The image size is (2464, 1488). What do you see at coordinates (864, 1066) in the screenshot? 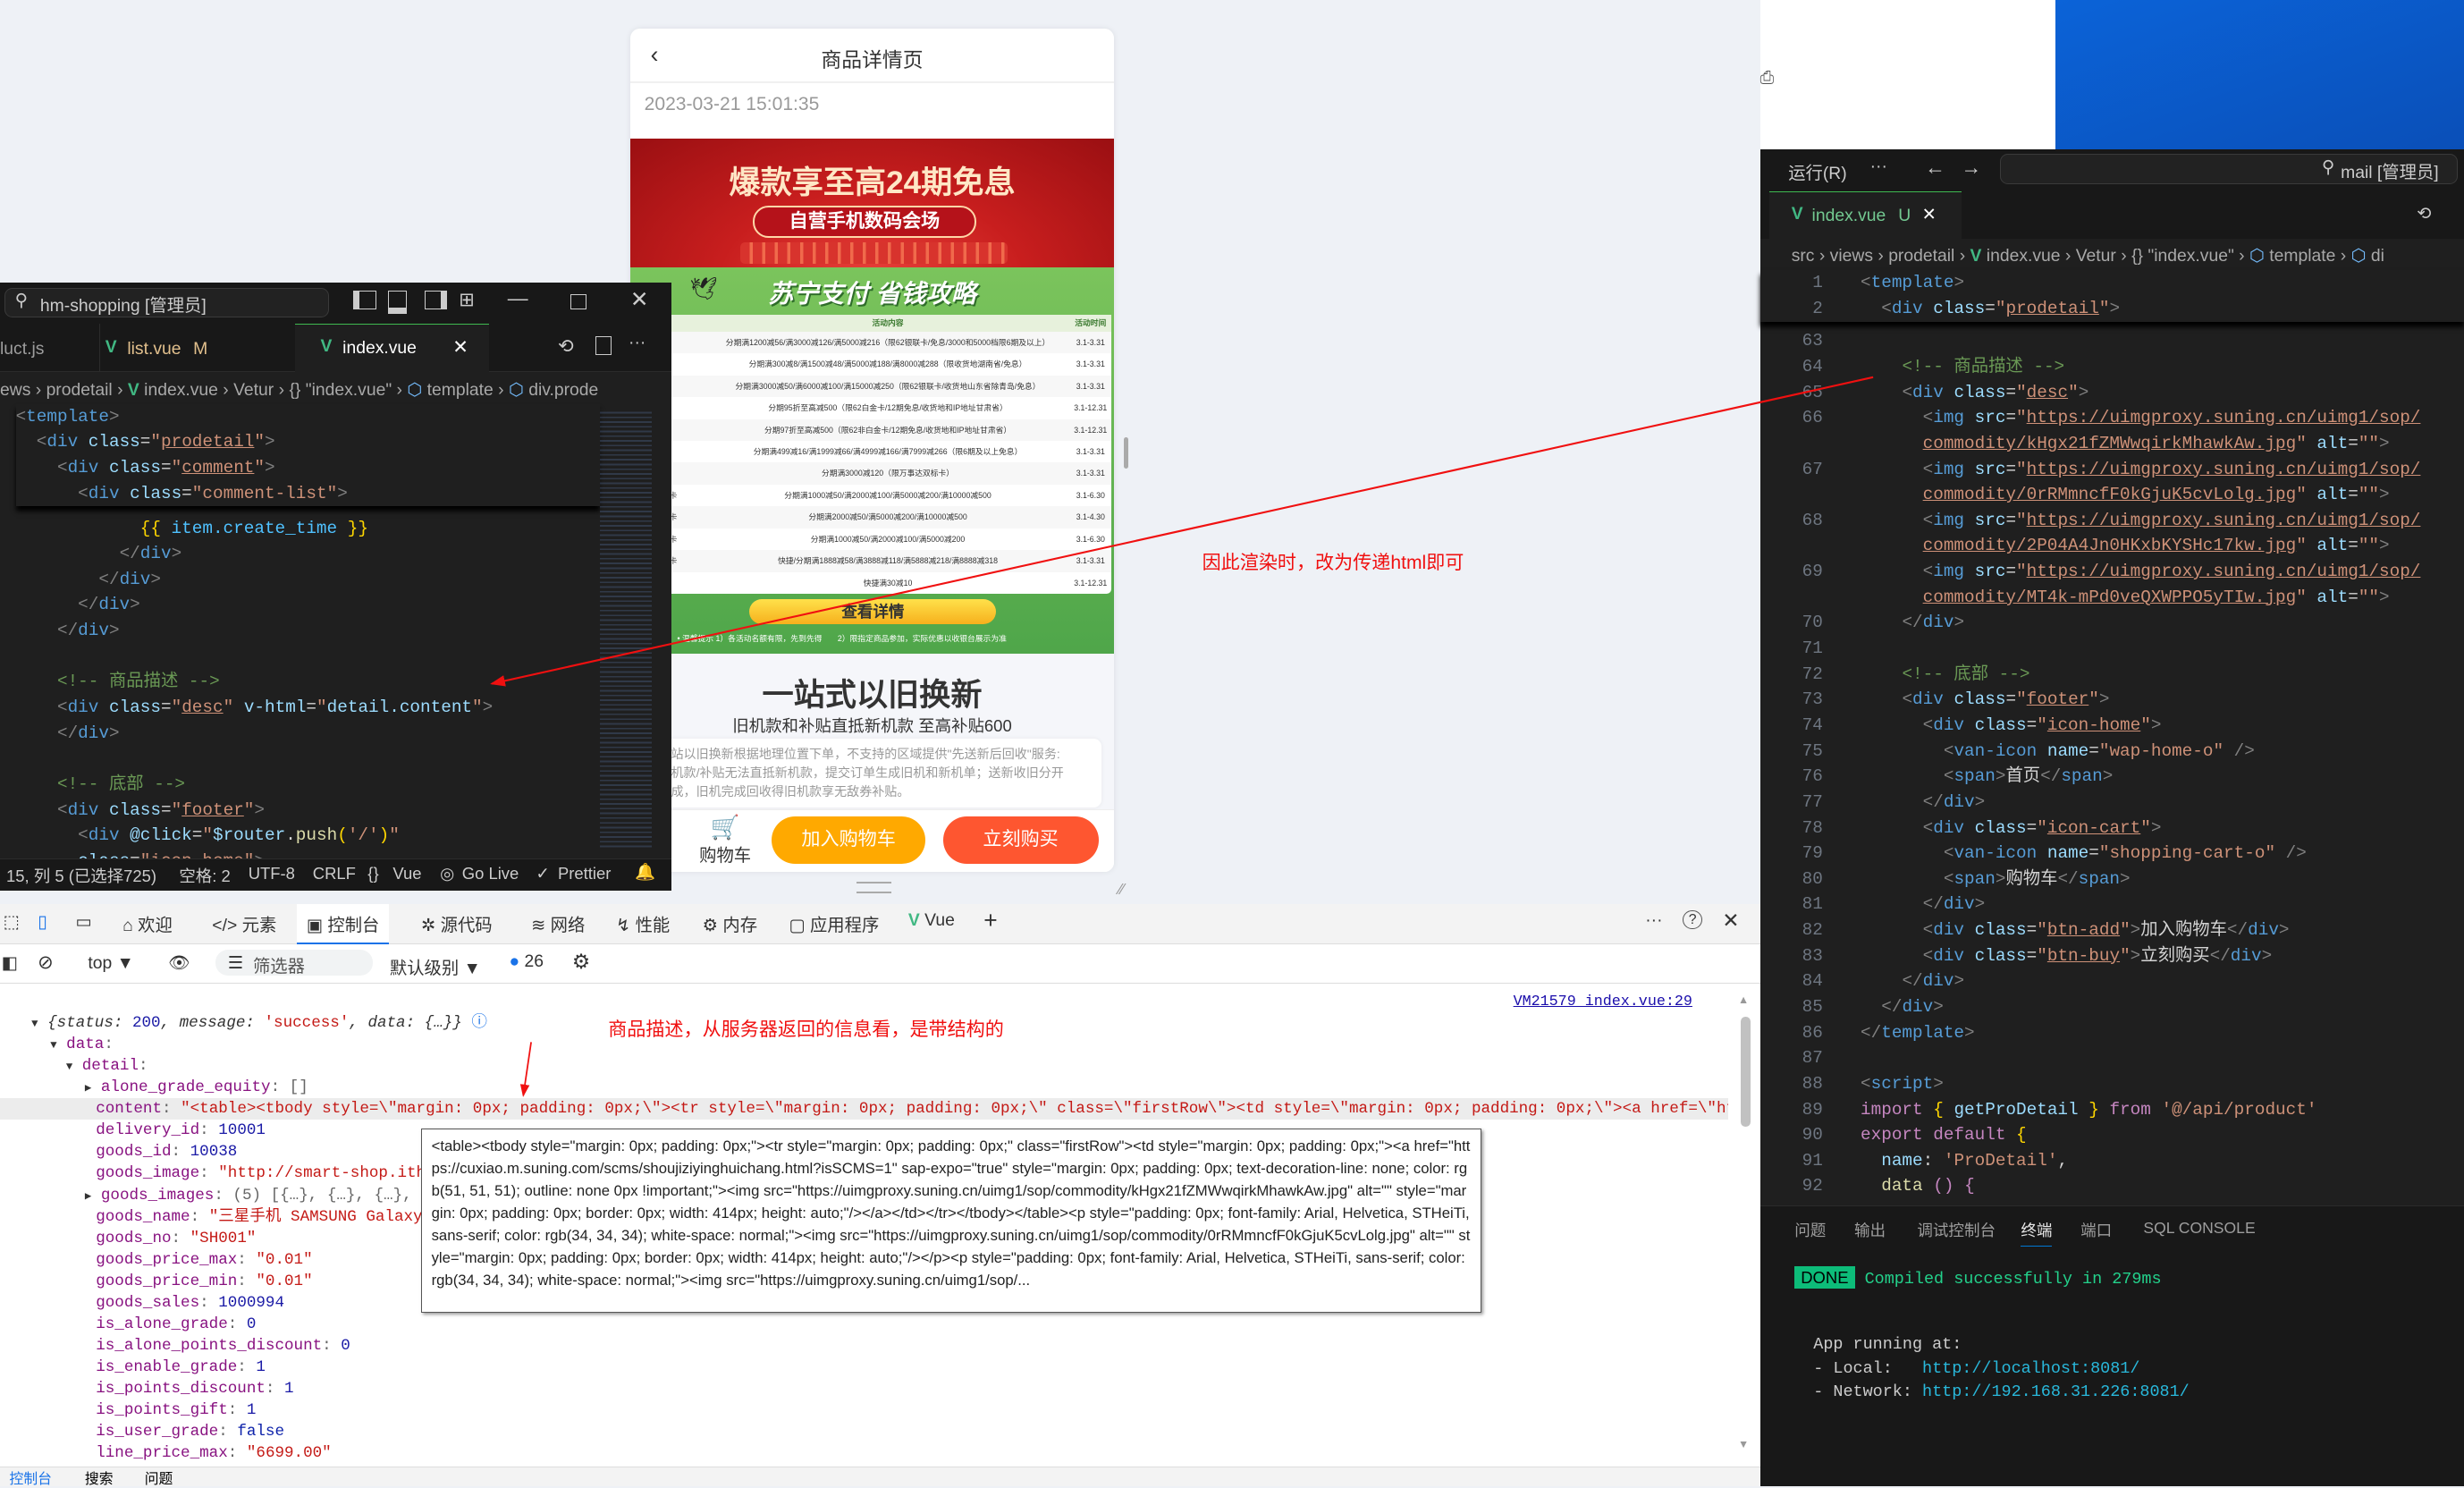
I see `console-line: ▼ detail:` at bounding box center [864, 1066].